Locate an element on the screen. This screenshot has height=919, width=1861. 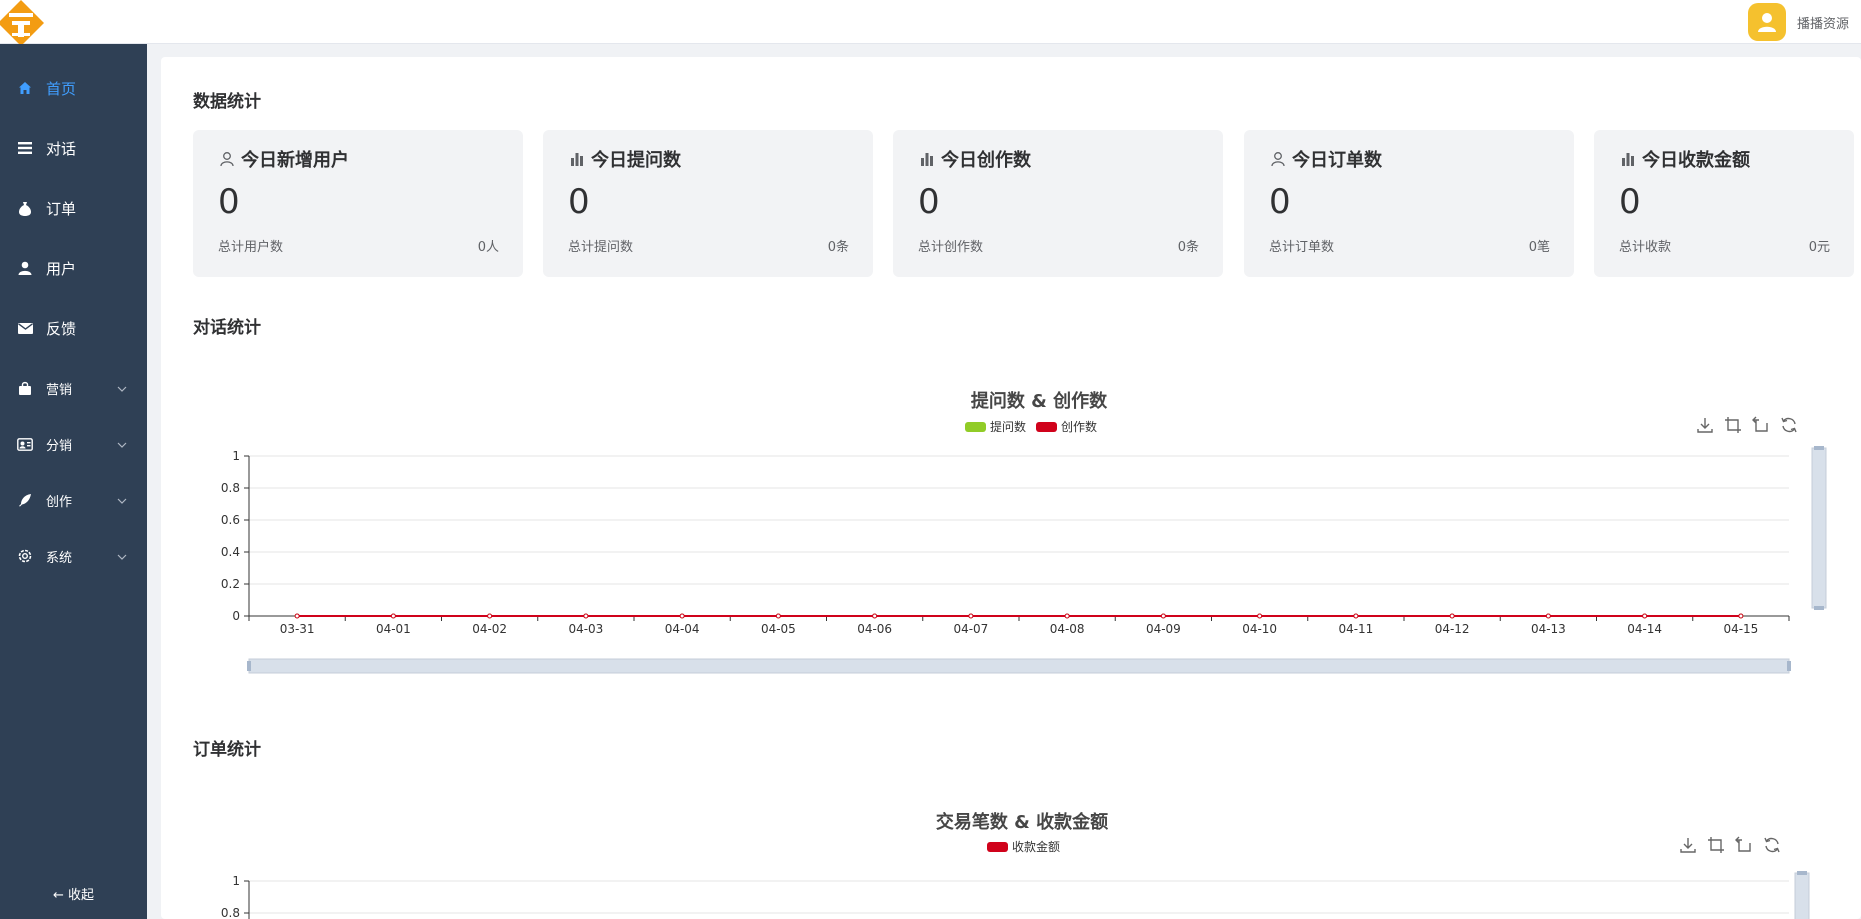
card-foot-label: 总计创作数 is located at coordinates (951, 247).